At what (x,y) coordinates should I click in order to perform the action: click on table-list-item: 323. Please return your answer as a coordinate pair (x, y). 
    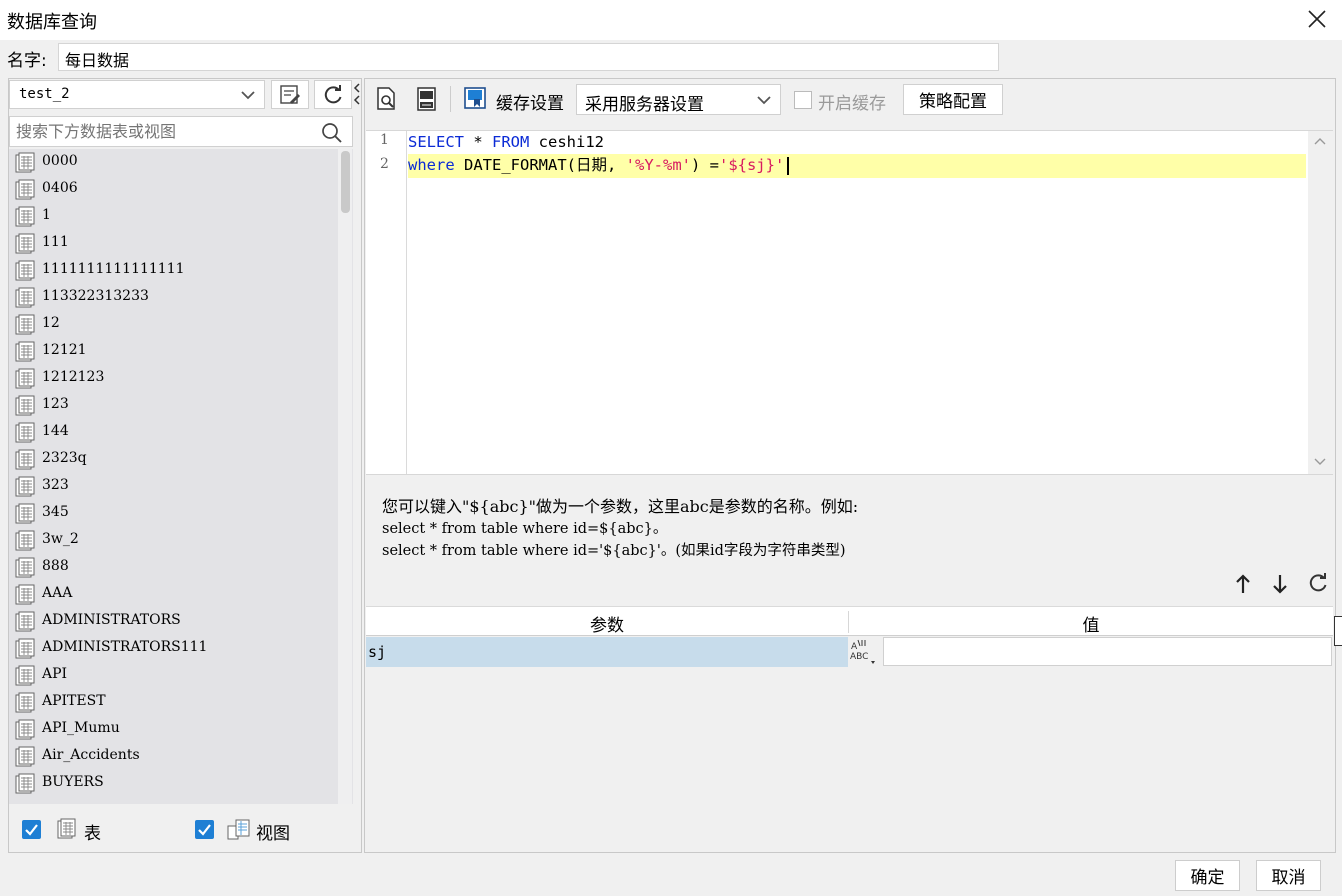
    Looking at the image, I should click on (174, 486).